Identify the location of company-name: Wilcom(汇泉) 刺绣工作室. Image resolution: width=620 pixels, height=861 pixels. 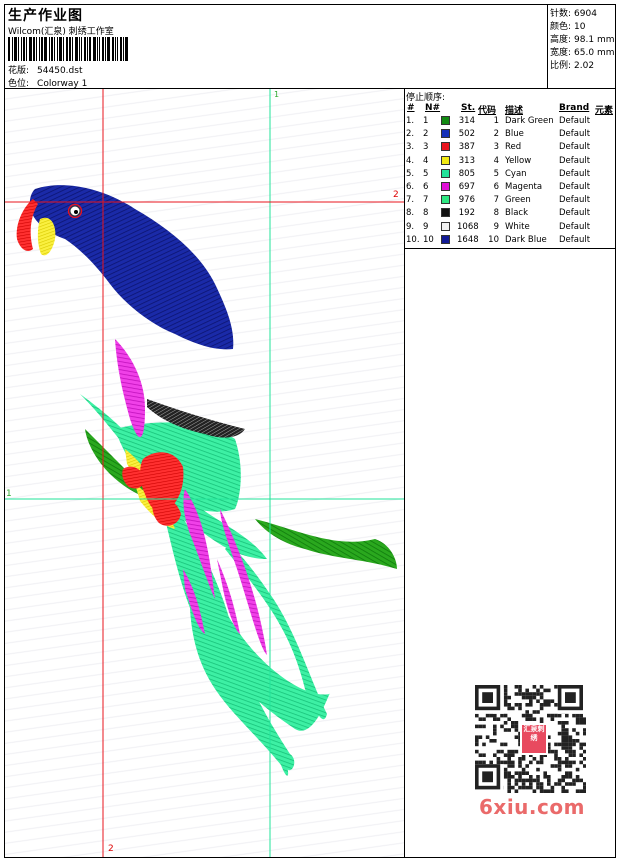
(61, 32).